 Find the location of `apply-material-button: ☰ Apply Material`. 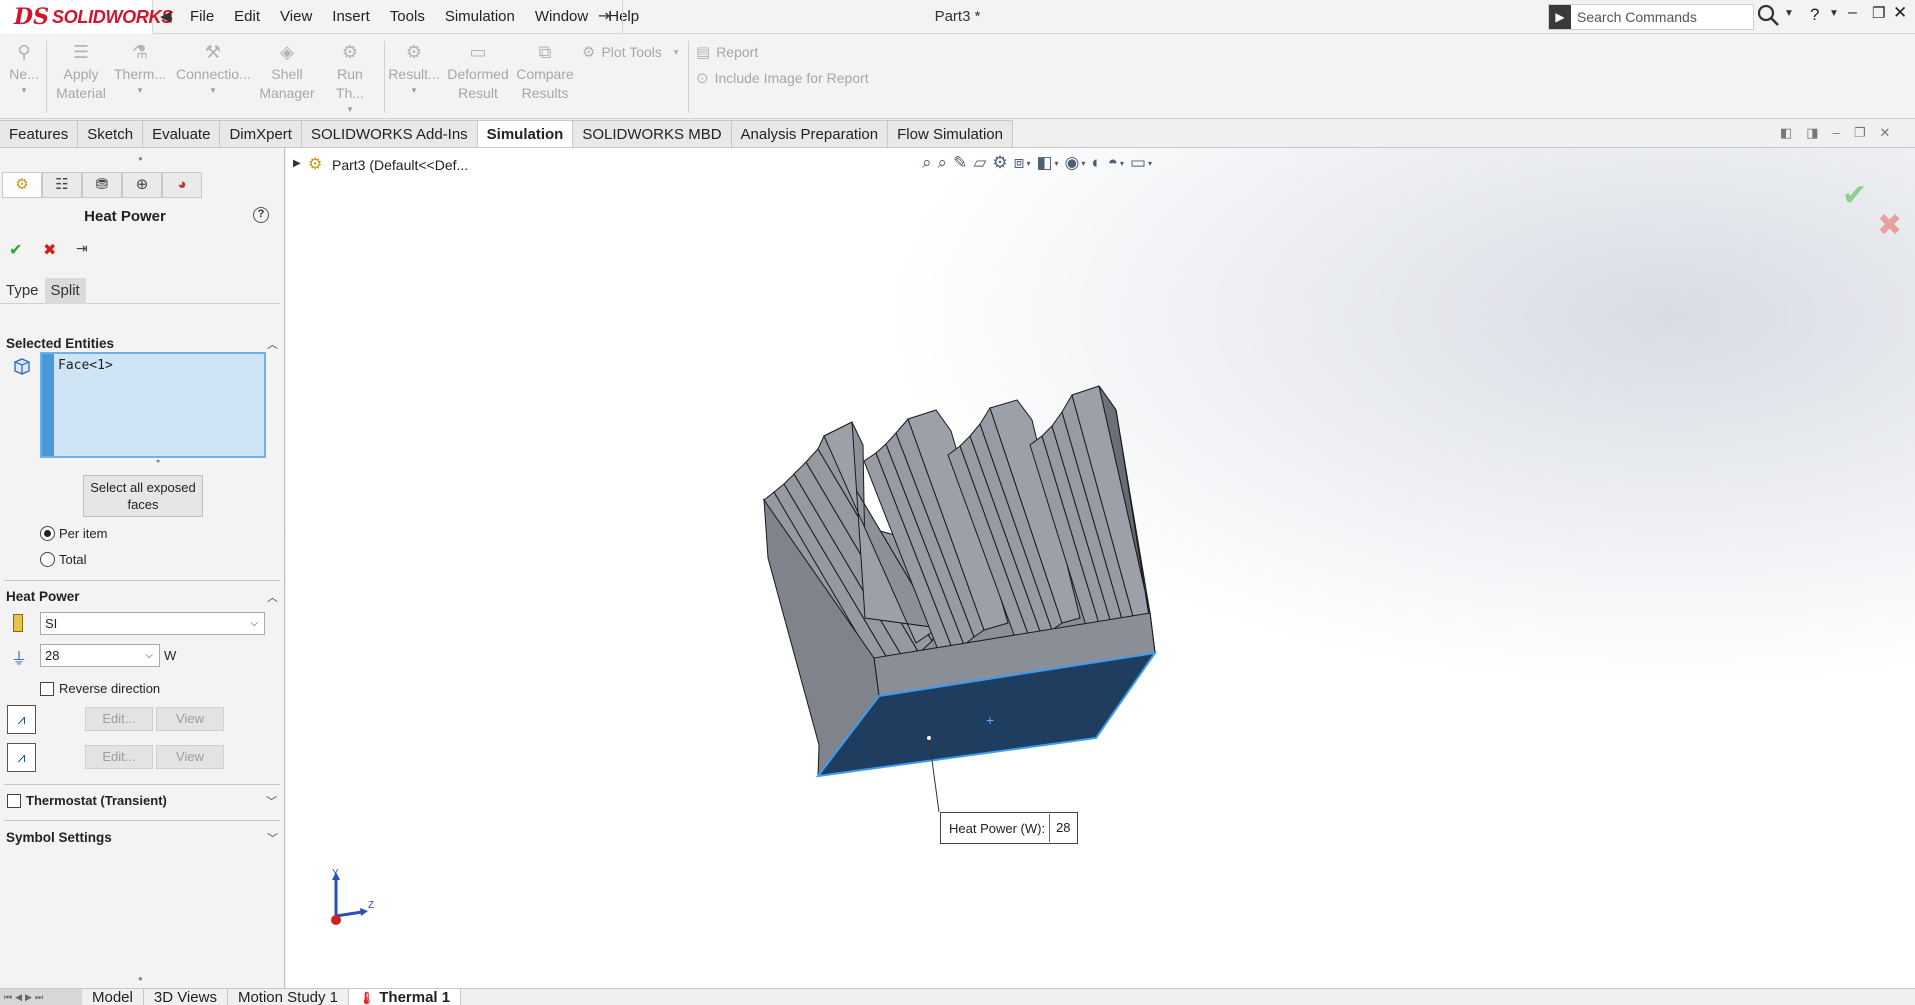

apply-material-button: ☰ Apply Material is located at coordinates (81, 72).